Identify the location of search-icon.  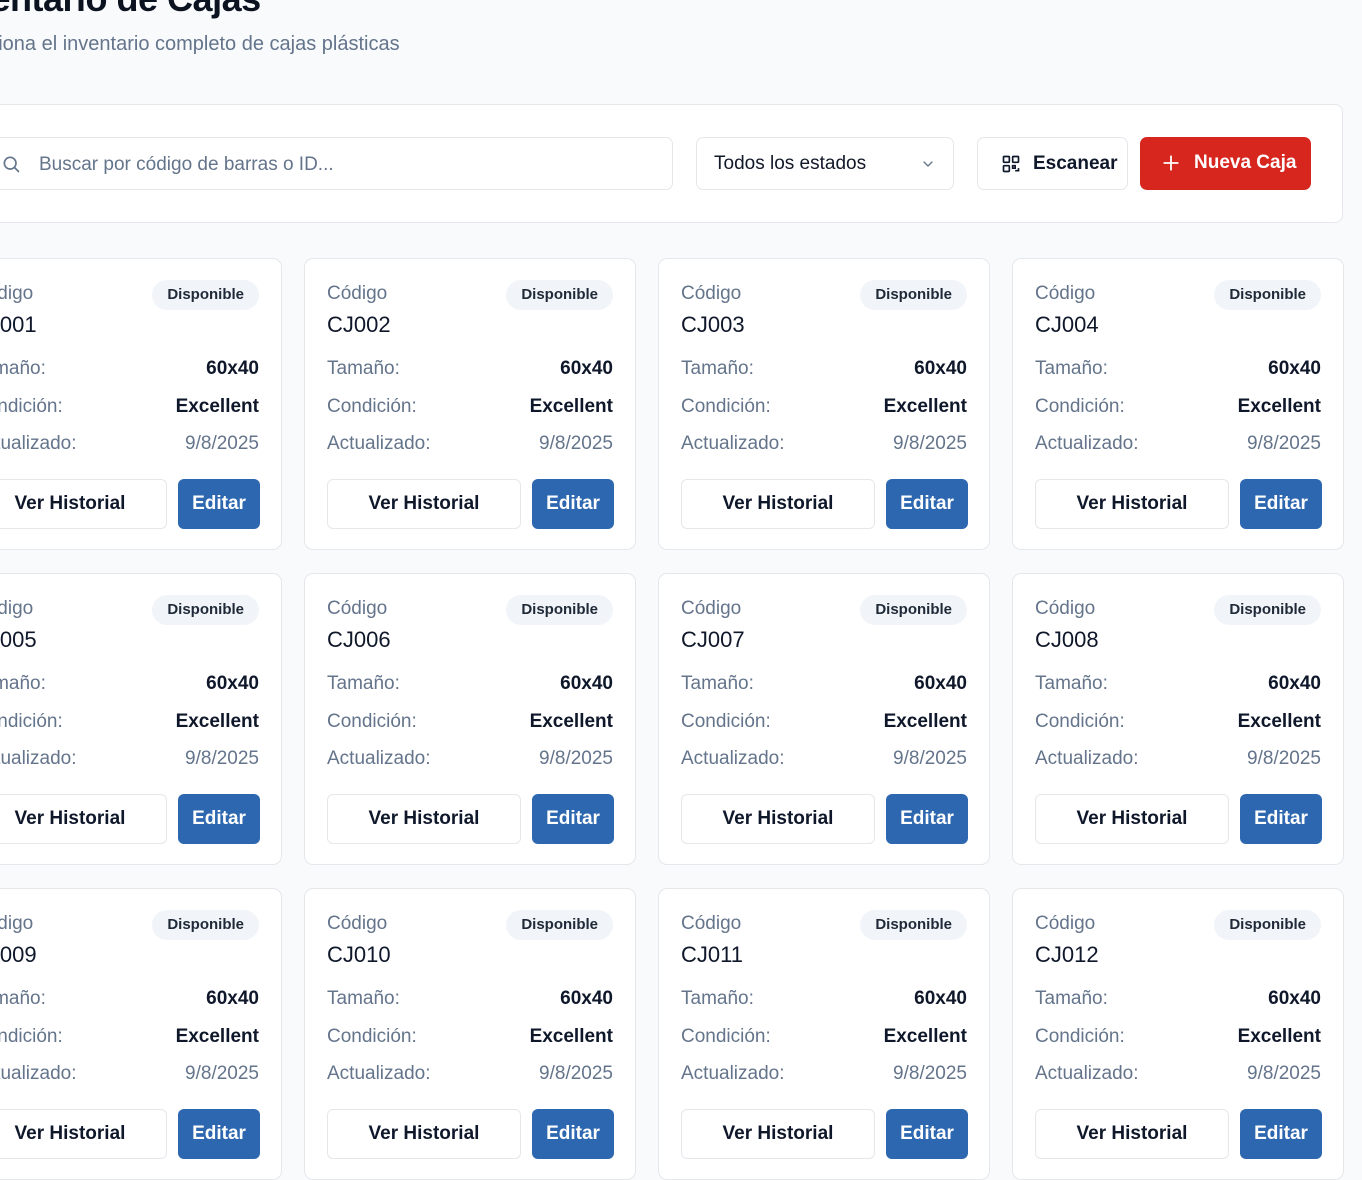
(11, 164).